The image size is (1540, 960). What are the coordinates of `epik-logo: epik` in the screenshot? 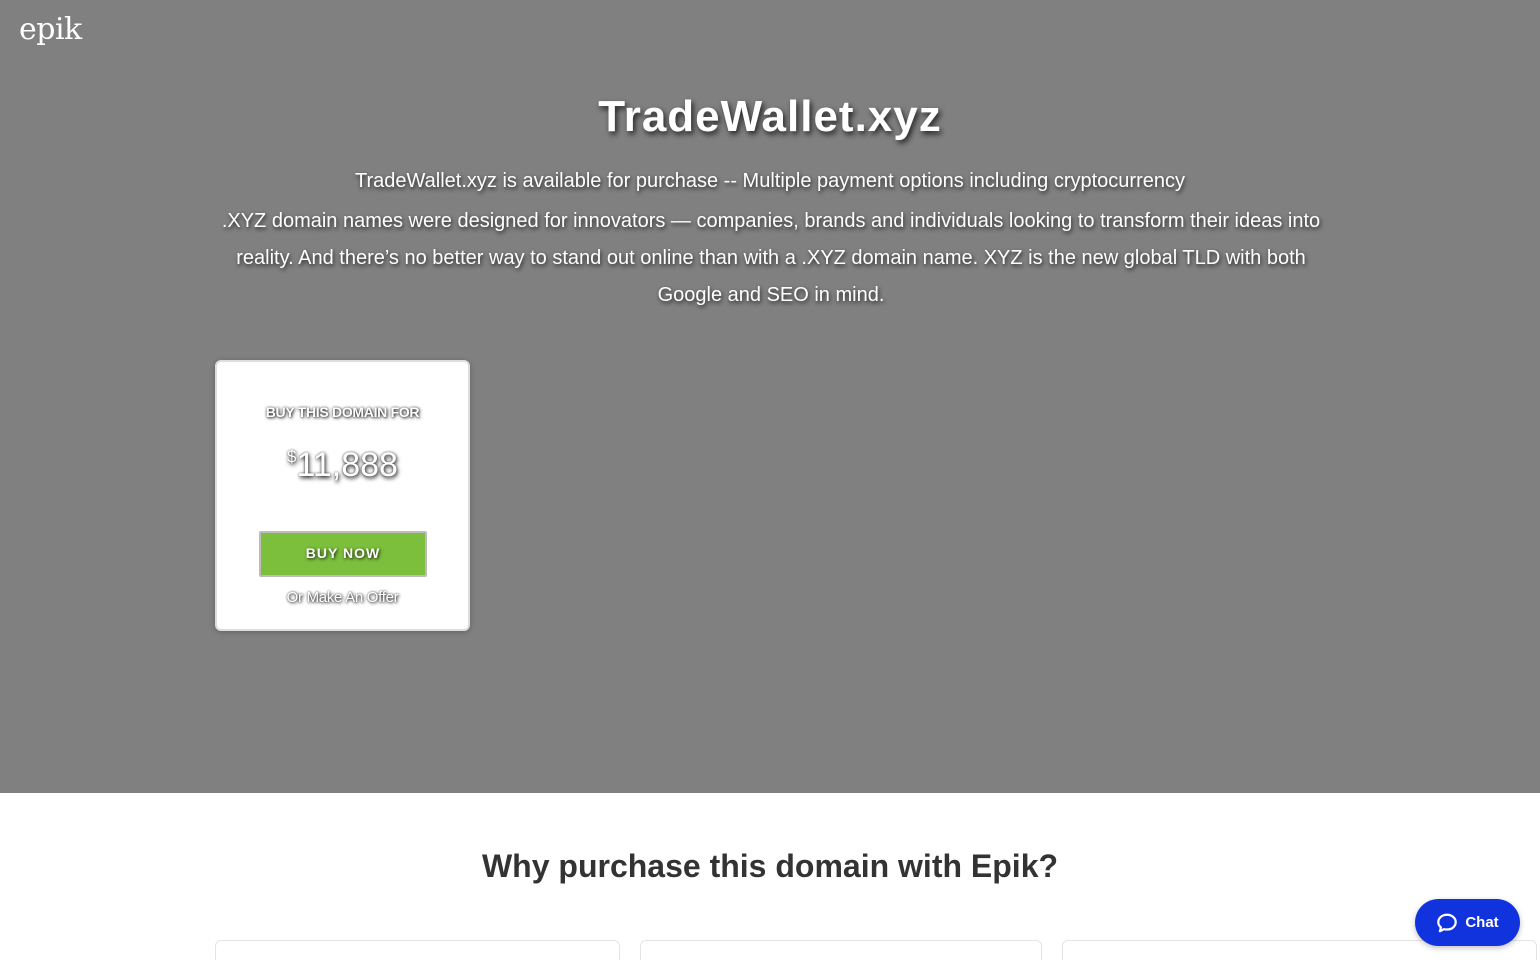 It's located at (50, 29).